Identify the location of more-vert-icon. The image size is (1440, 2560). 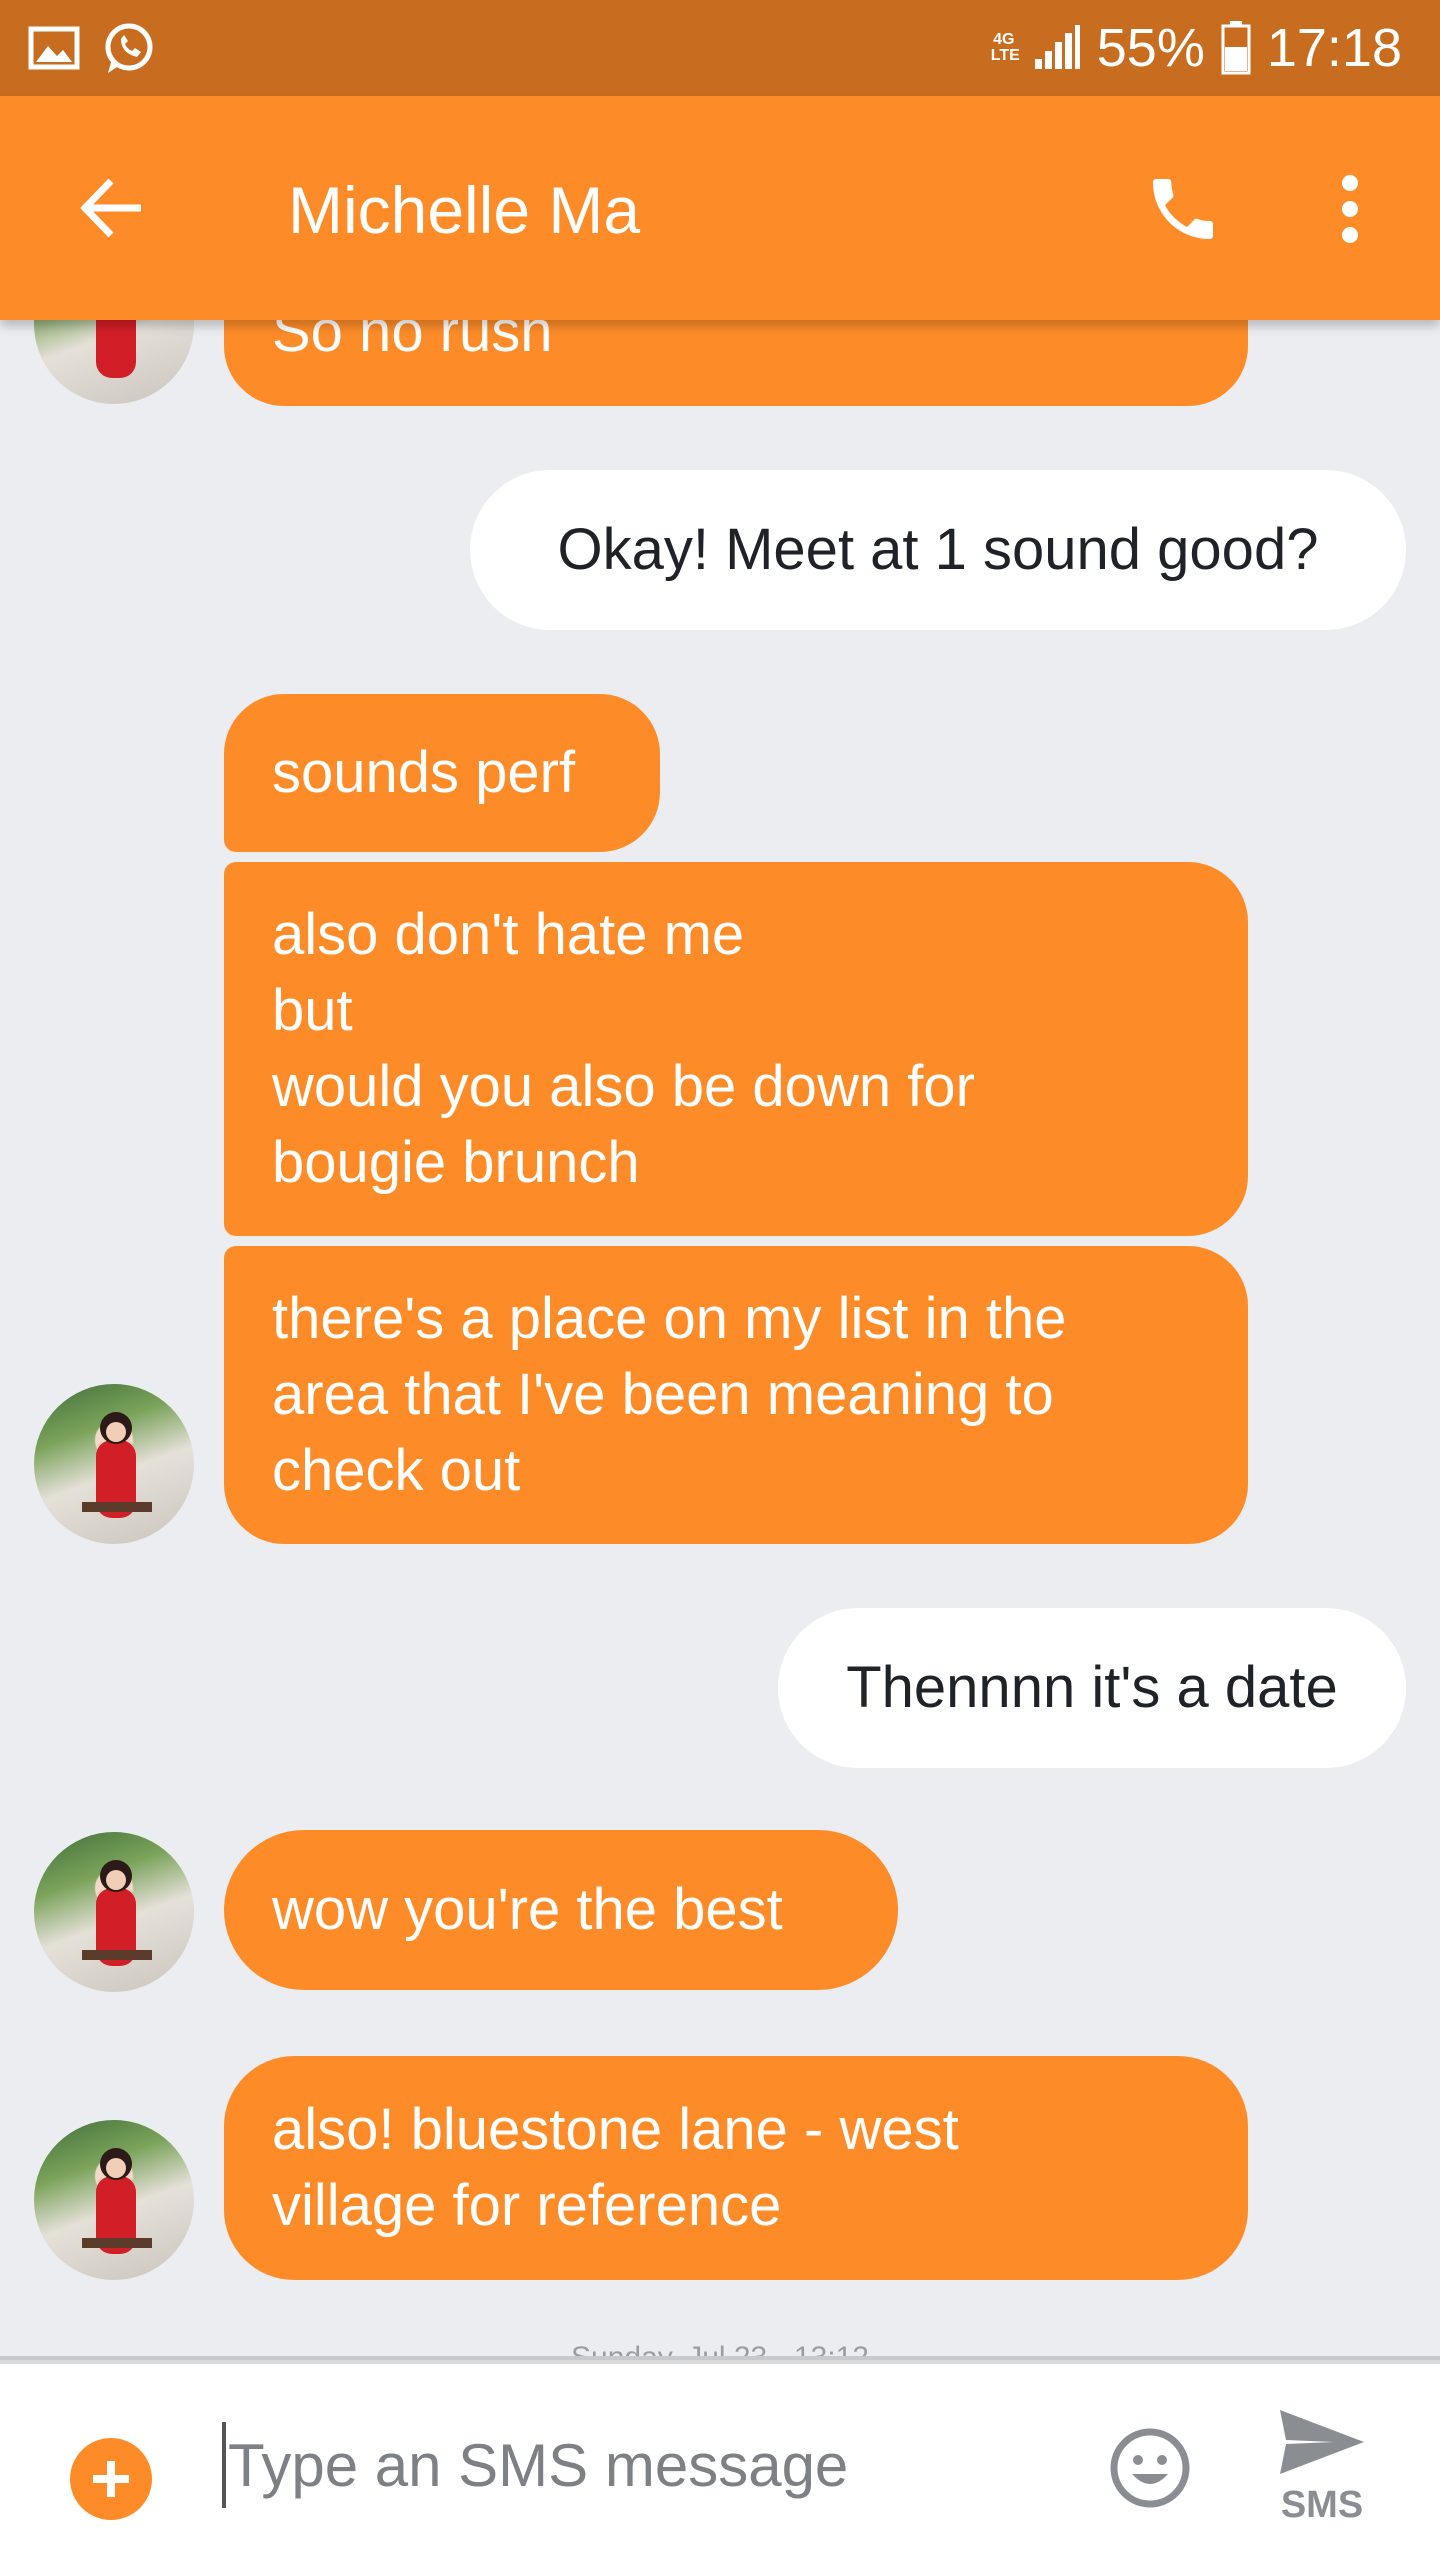
(1350, 209).